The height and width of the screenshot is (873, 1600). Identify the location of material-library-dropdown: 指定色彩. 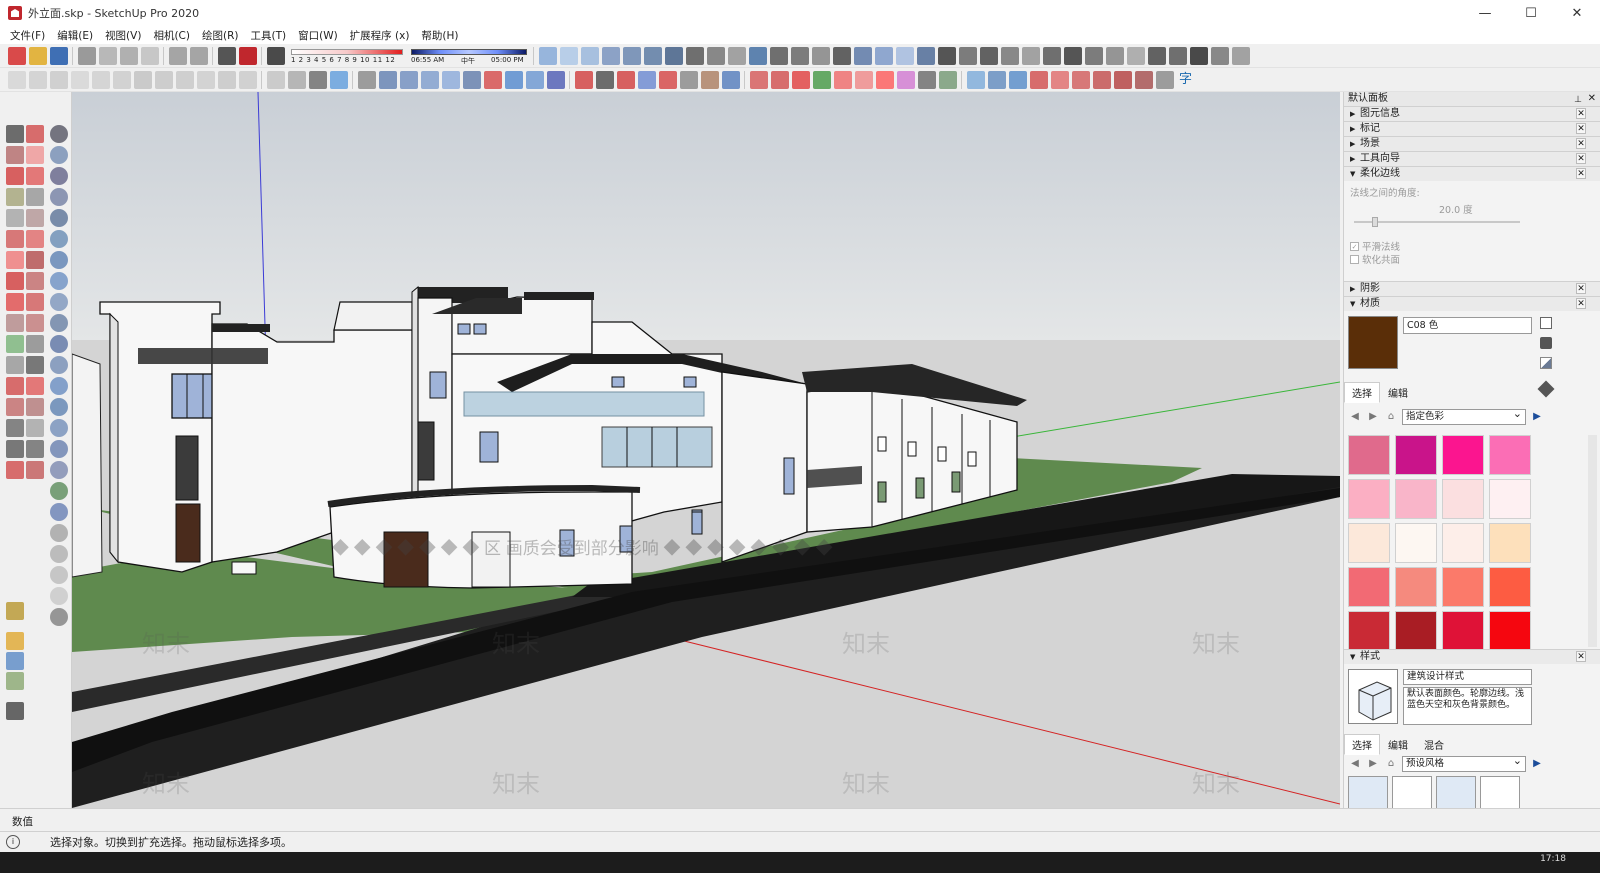
(1464, 416).